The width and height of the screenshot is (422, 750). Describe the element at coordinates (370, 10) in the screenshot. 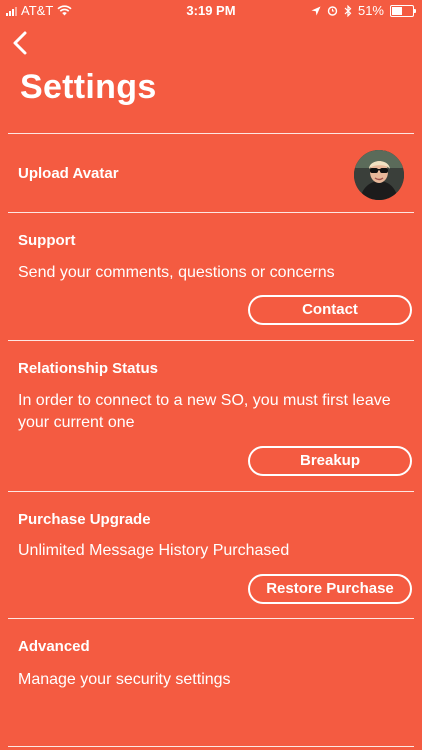

I see `battery-percent: 51%` at that location.